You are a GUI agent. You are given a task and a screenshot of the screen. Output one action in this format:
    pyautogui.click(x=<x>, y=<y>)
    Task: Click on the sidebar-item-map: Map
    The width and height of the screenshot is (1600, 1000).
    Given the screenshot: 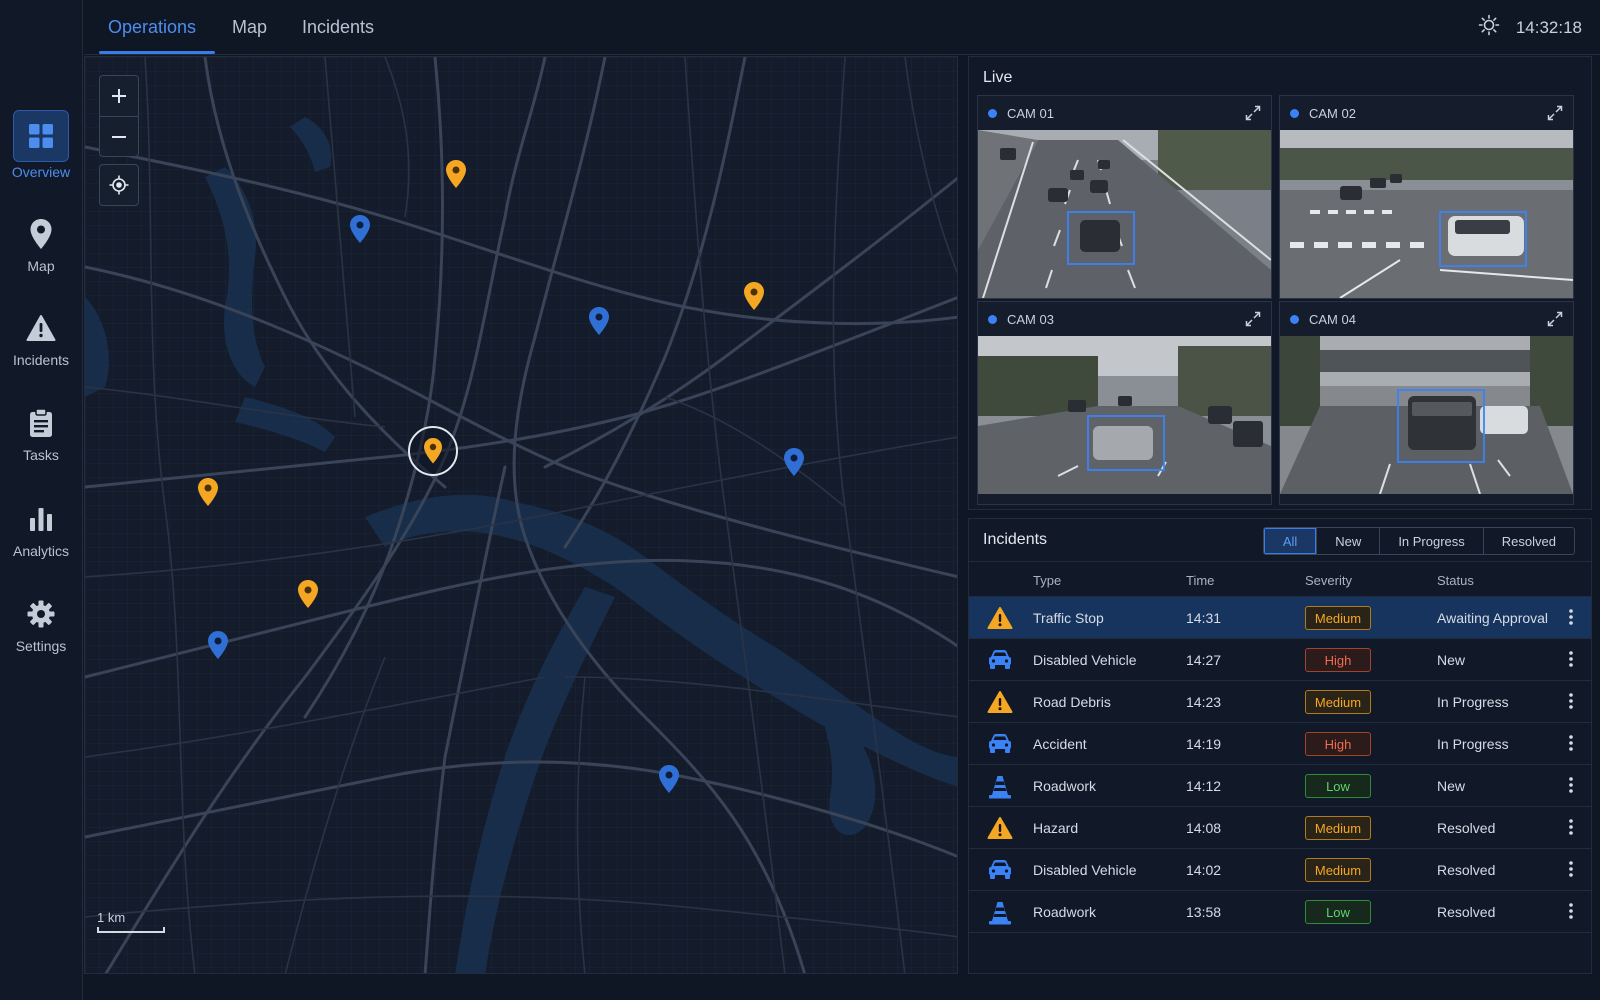 What is the action you would take?
    pyautogui.click(x=41, y=252)
    